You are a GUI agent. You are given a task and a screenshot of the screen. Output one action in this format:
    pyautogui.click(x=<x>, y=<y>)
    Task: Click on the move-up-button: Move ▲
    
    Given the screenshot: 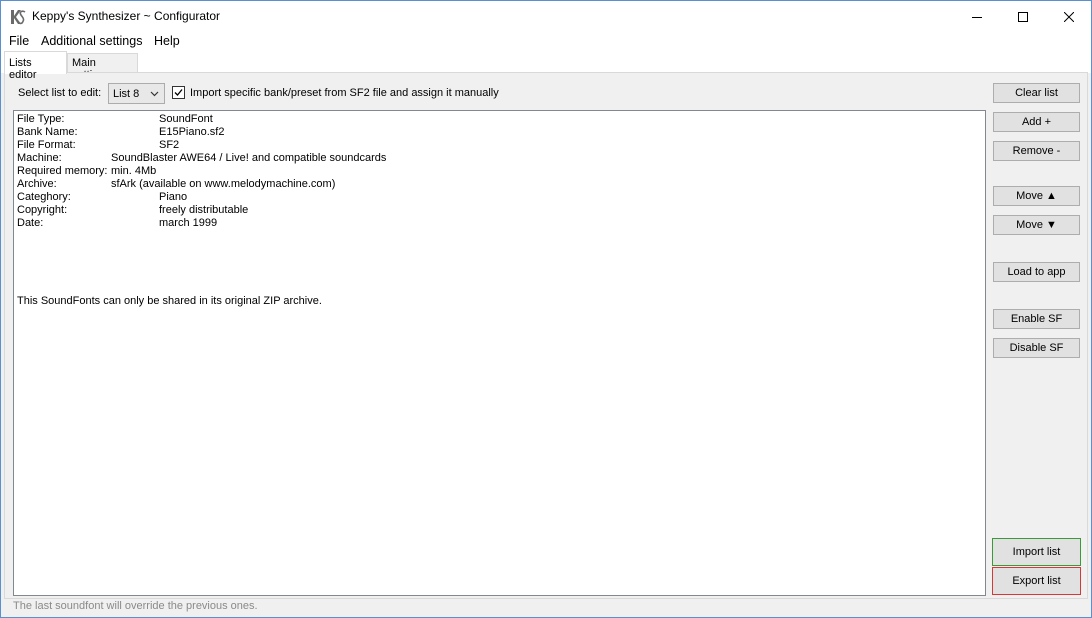 What is the action you would take?
    pyautogui.click(x=1036, y=196)
    